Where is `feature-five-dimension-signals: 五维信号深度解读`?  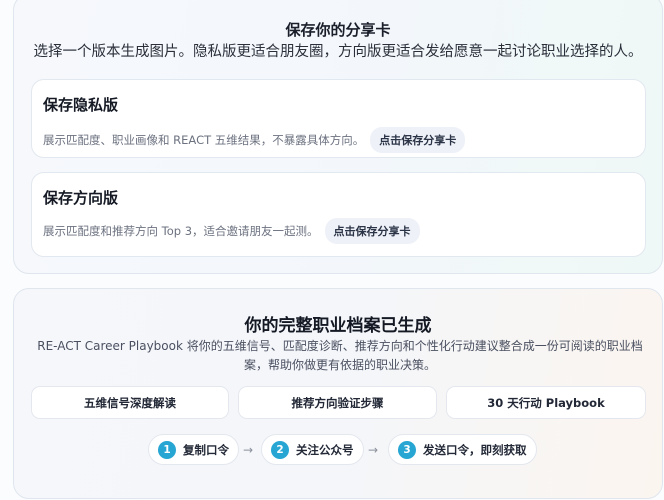
feature-five-dimension-signals: 五维信号深度解读 is located at coordinates (130, 402).